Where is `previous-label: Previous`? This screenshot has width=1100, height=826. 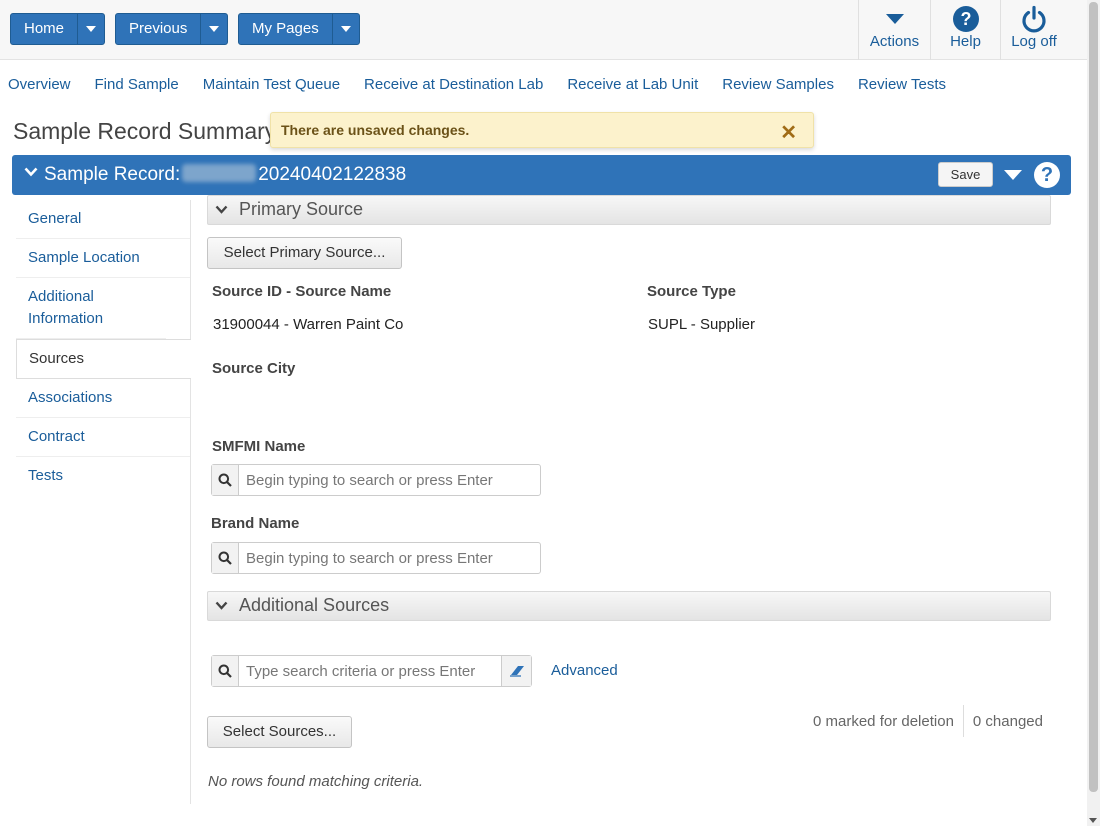
previous-label: Previous is located at coordinates (159, 29).